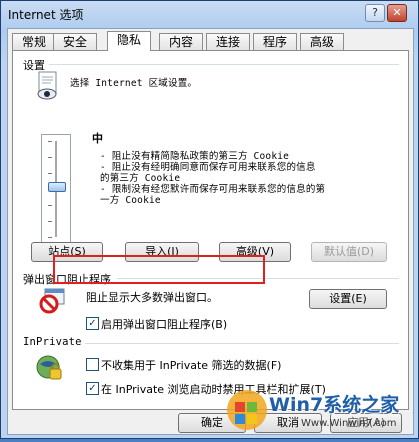  What do you see at coordinates (191, 365) in the screenshot?
I see `no-filter-data-label: 不收集用于 InPrivate 筛选的数据(F)` at bounding box center [191, 365].